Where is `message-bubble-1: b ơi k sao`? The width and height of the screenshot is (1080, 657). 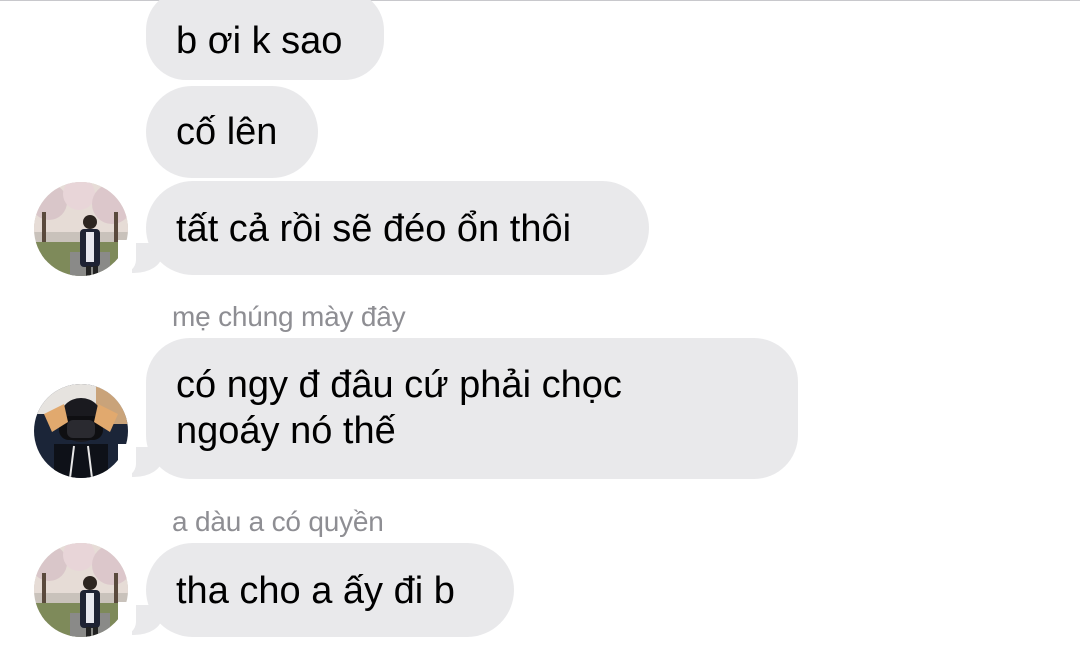
message-bubble-1: b ơi k sao is located at coordinates (265, 40).